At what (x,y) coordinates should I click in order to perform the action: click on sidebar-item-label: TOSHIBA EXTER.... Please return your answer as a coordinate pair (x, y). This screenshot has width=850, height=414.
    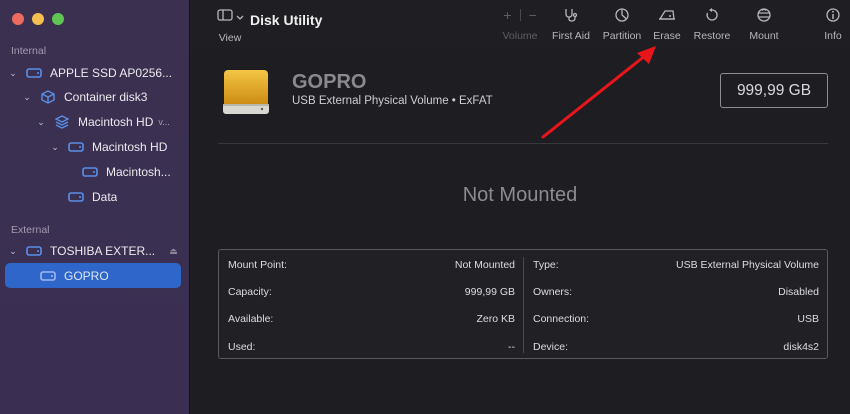
    Looking at the image, I should click on (103, 251).